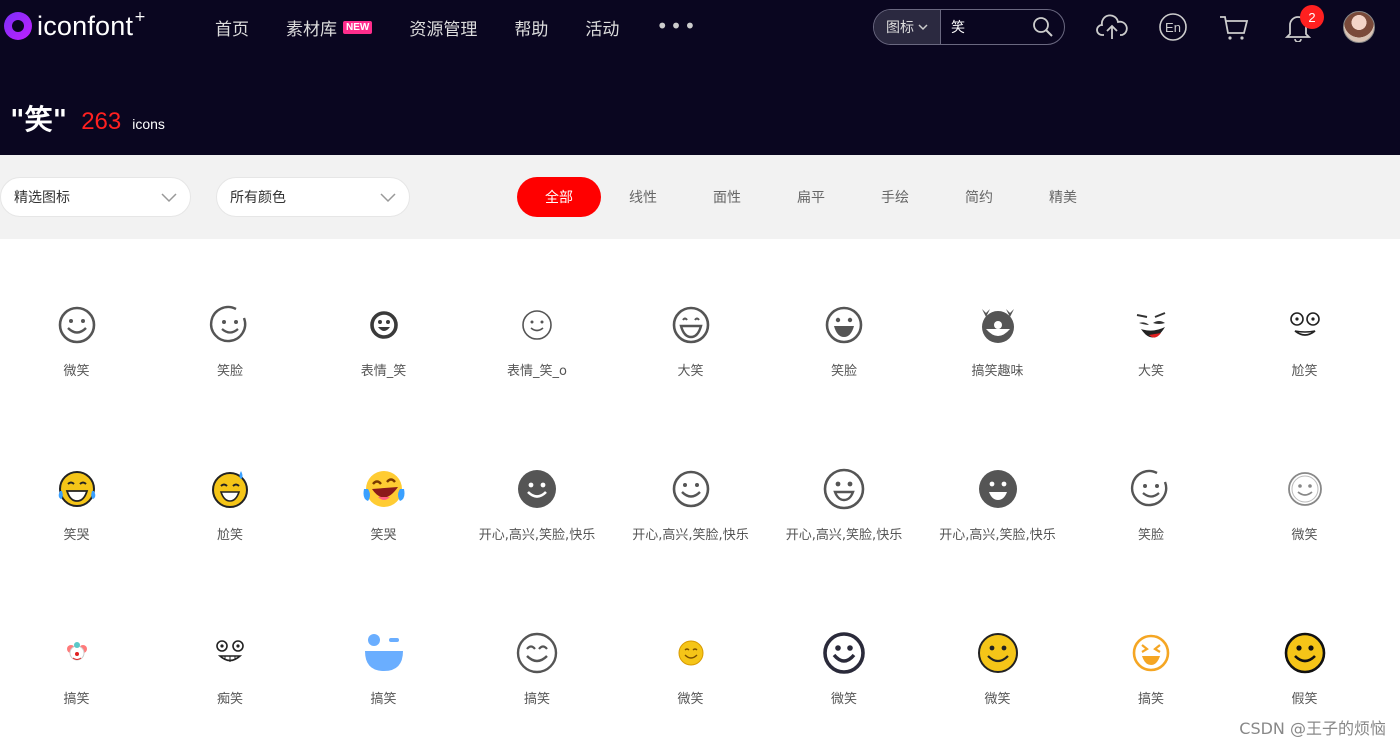 Image resolution: width=1400 pixels, height=747 pixels. I want to click on brand-name: iconfont, so click(85, 25).